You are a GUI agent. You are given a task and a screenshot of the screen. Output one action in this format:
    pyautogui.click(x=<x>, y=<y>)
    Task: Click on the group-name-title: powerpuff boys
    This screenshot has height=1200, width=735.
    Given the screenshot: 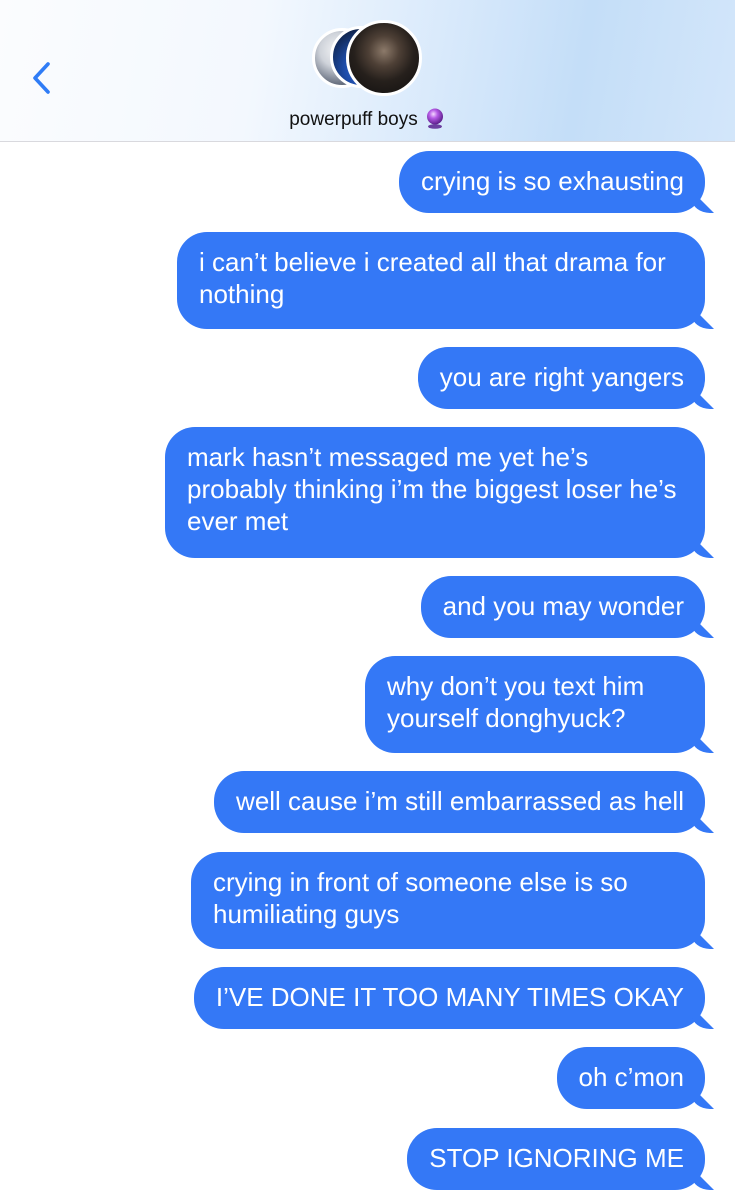 What is the action you would take?
    pyautogui.click(x=367, y=119)
    